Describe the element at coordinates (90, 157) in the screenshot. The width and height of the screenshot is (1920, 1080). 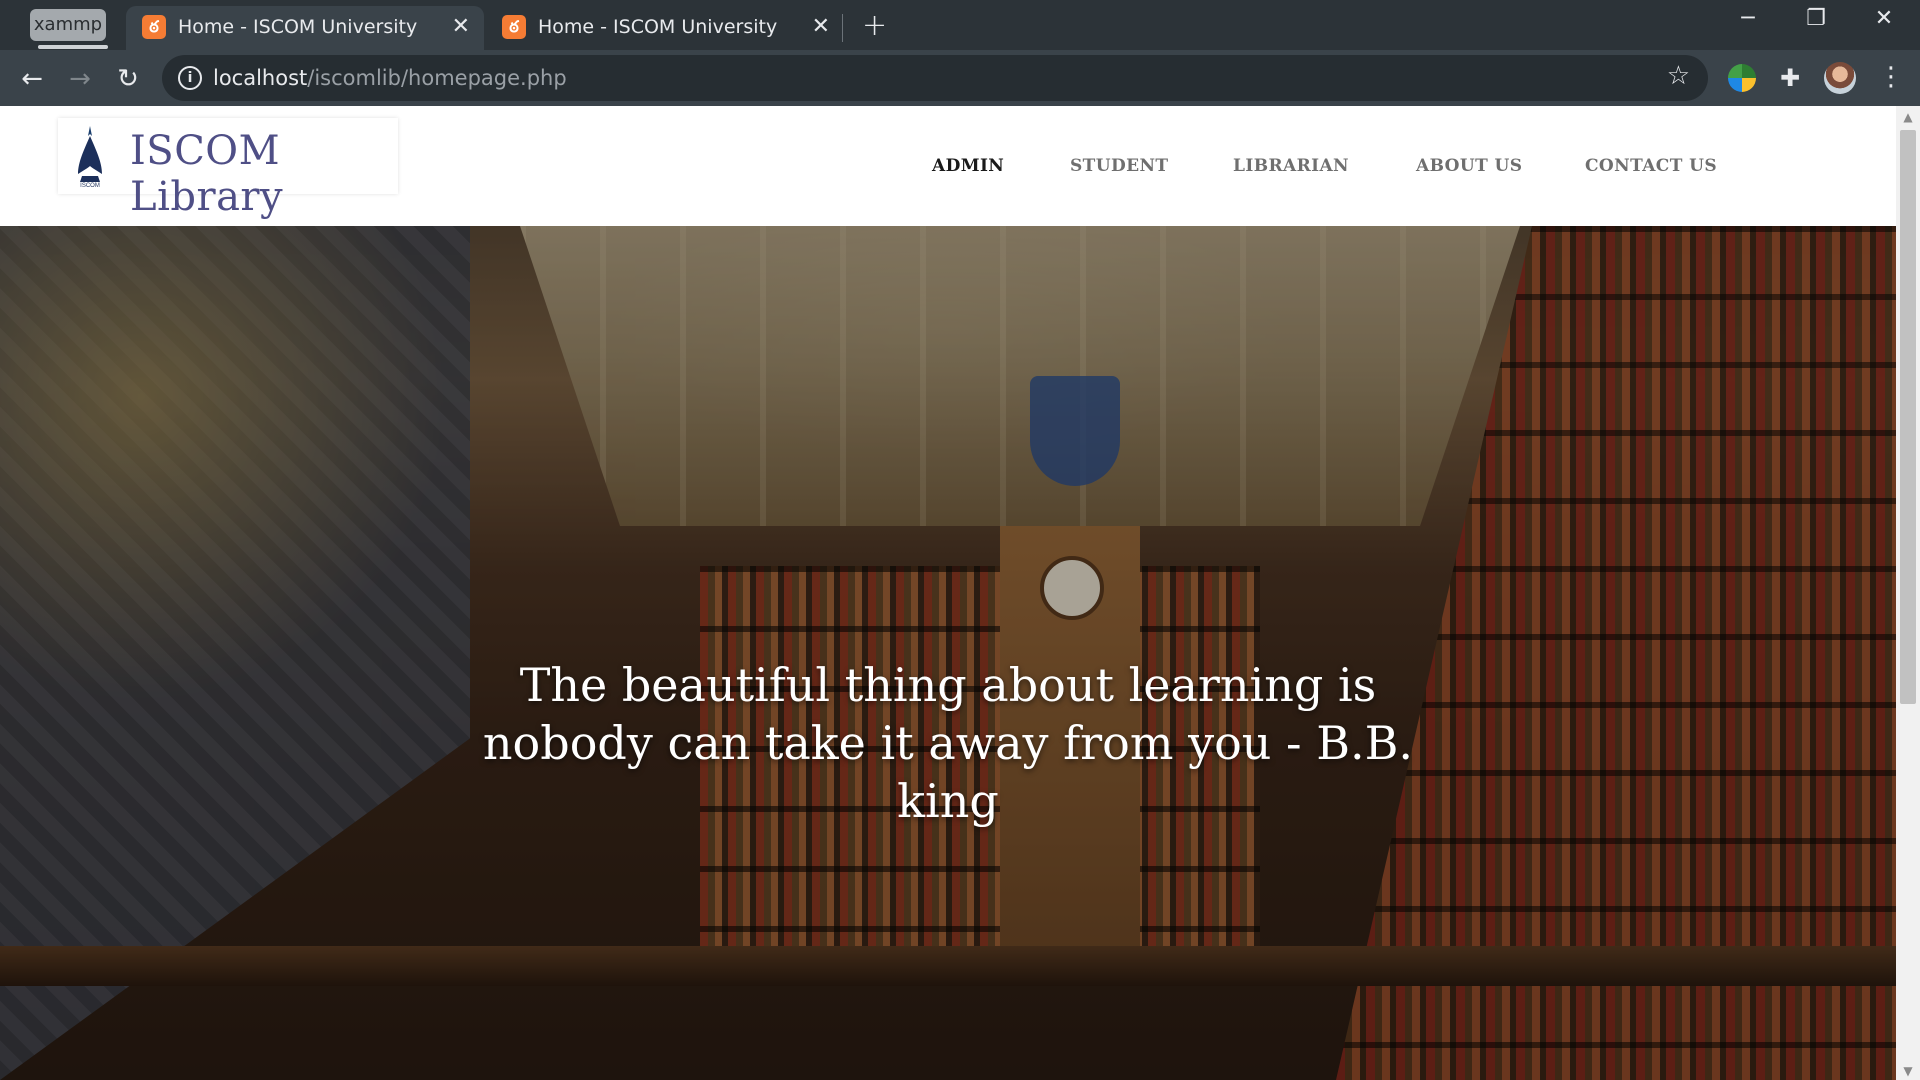
I see `peacock-logo-icon: ISCOM` at that location.